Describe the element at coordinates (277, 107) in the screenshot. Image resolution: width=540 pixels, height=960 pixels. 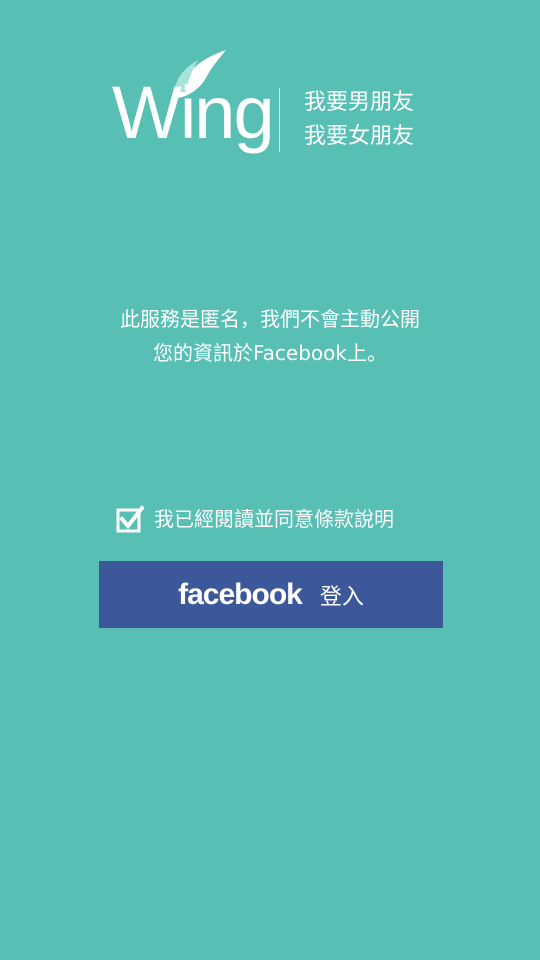
I see `app-logo: Wing 我要男朋友 我要女朋友` at that location.